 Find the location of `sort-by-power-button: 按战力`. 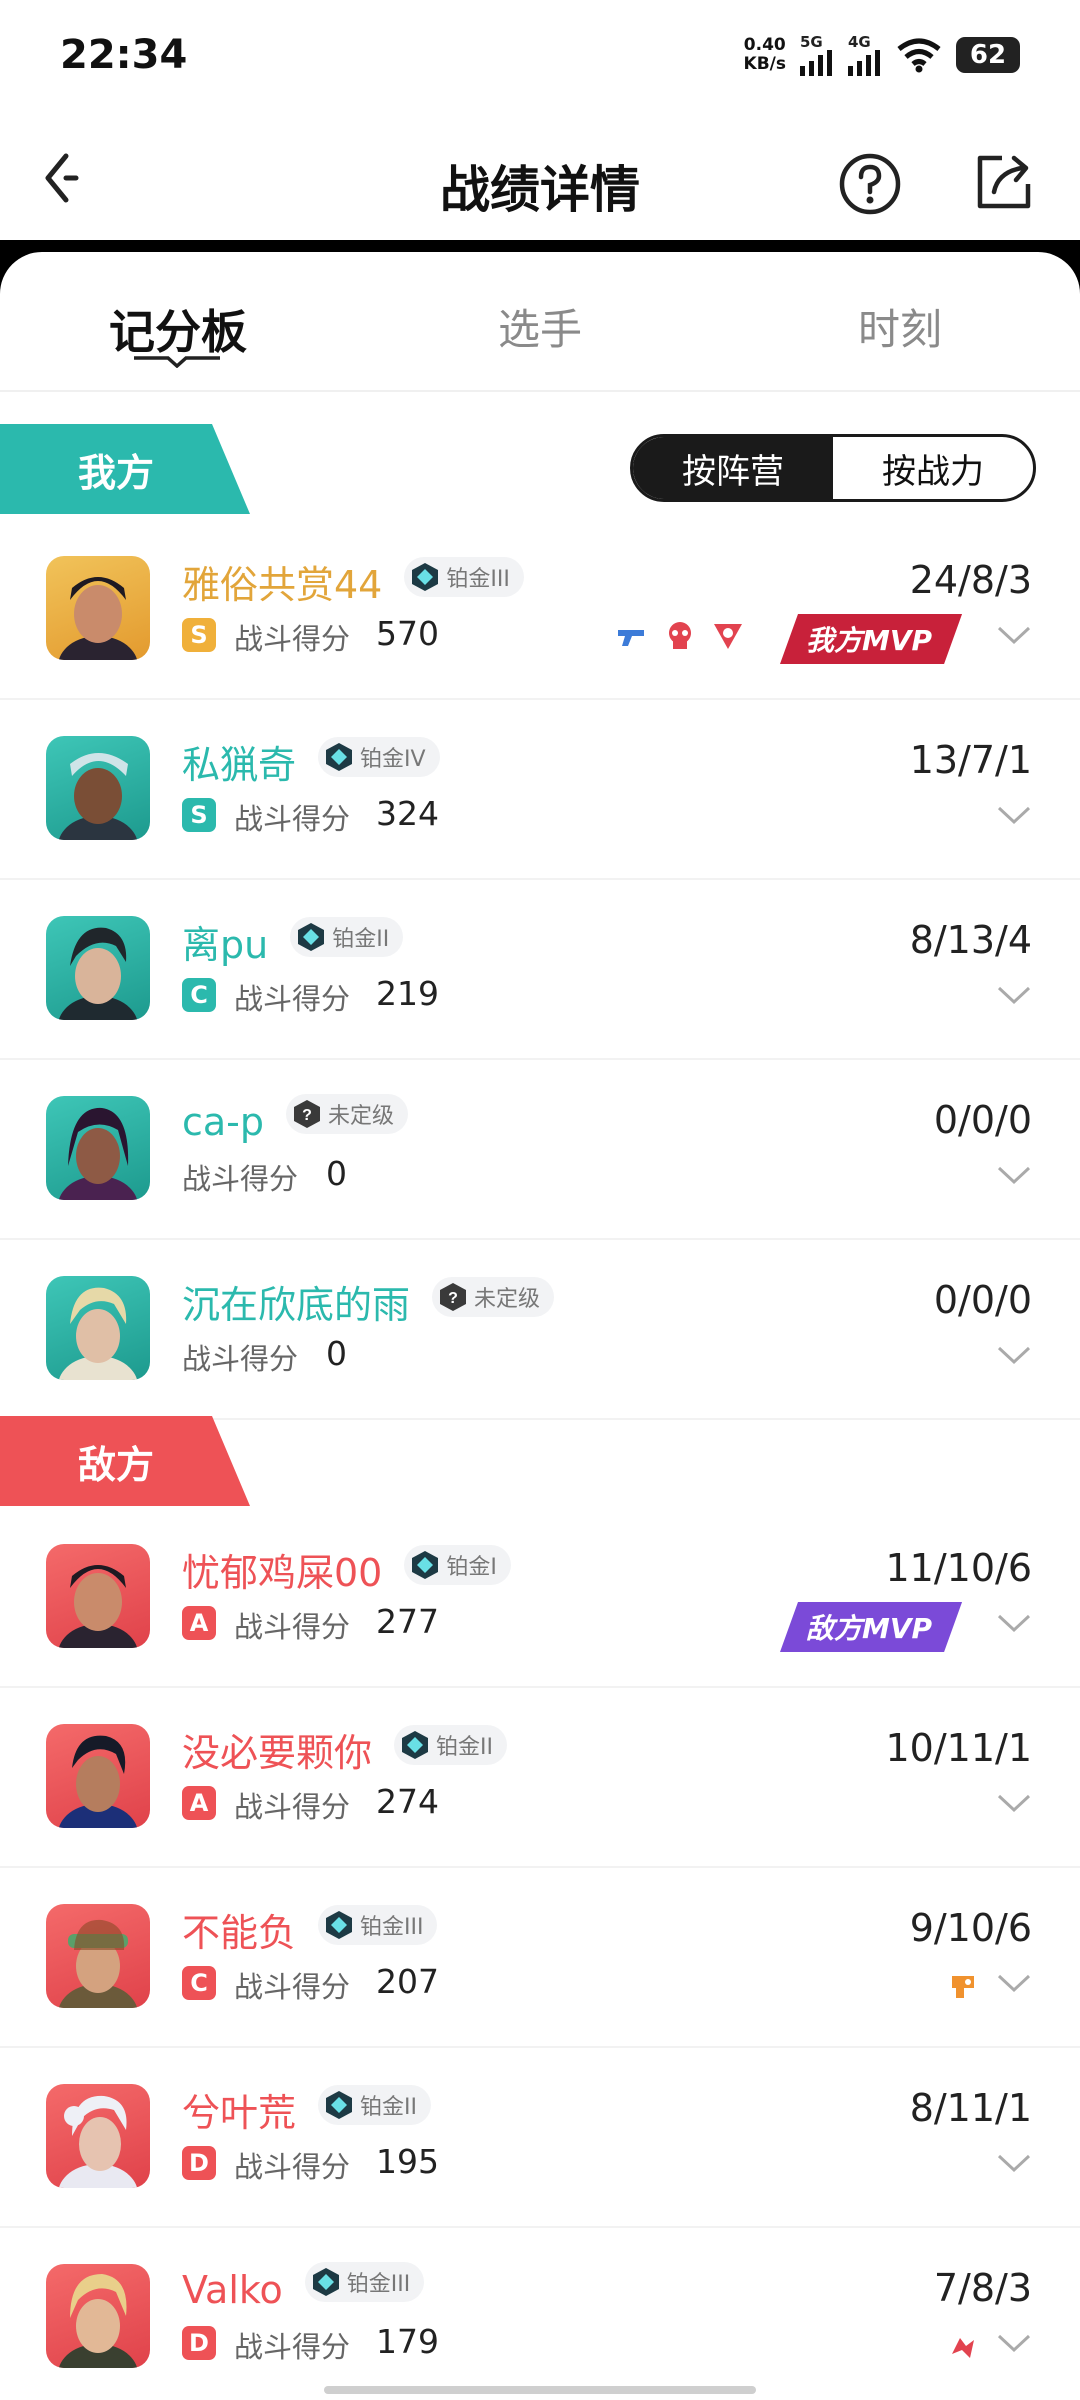

sort-by-power-button: 按战力 is located at coordinates (933, 468).